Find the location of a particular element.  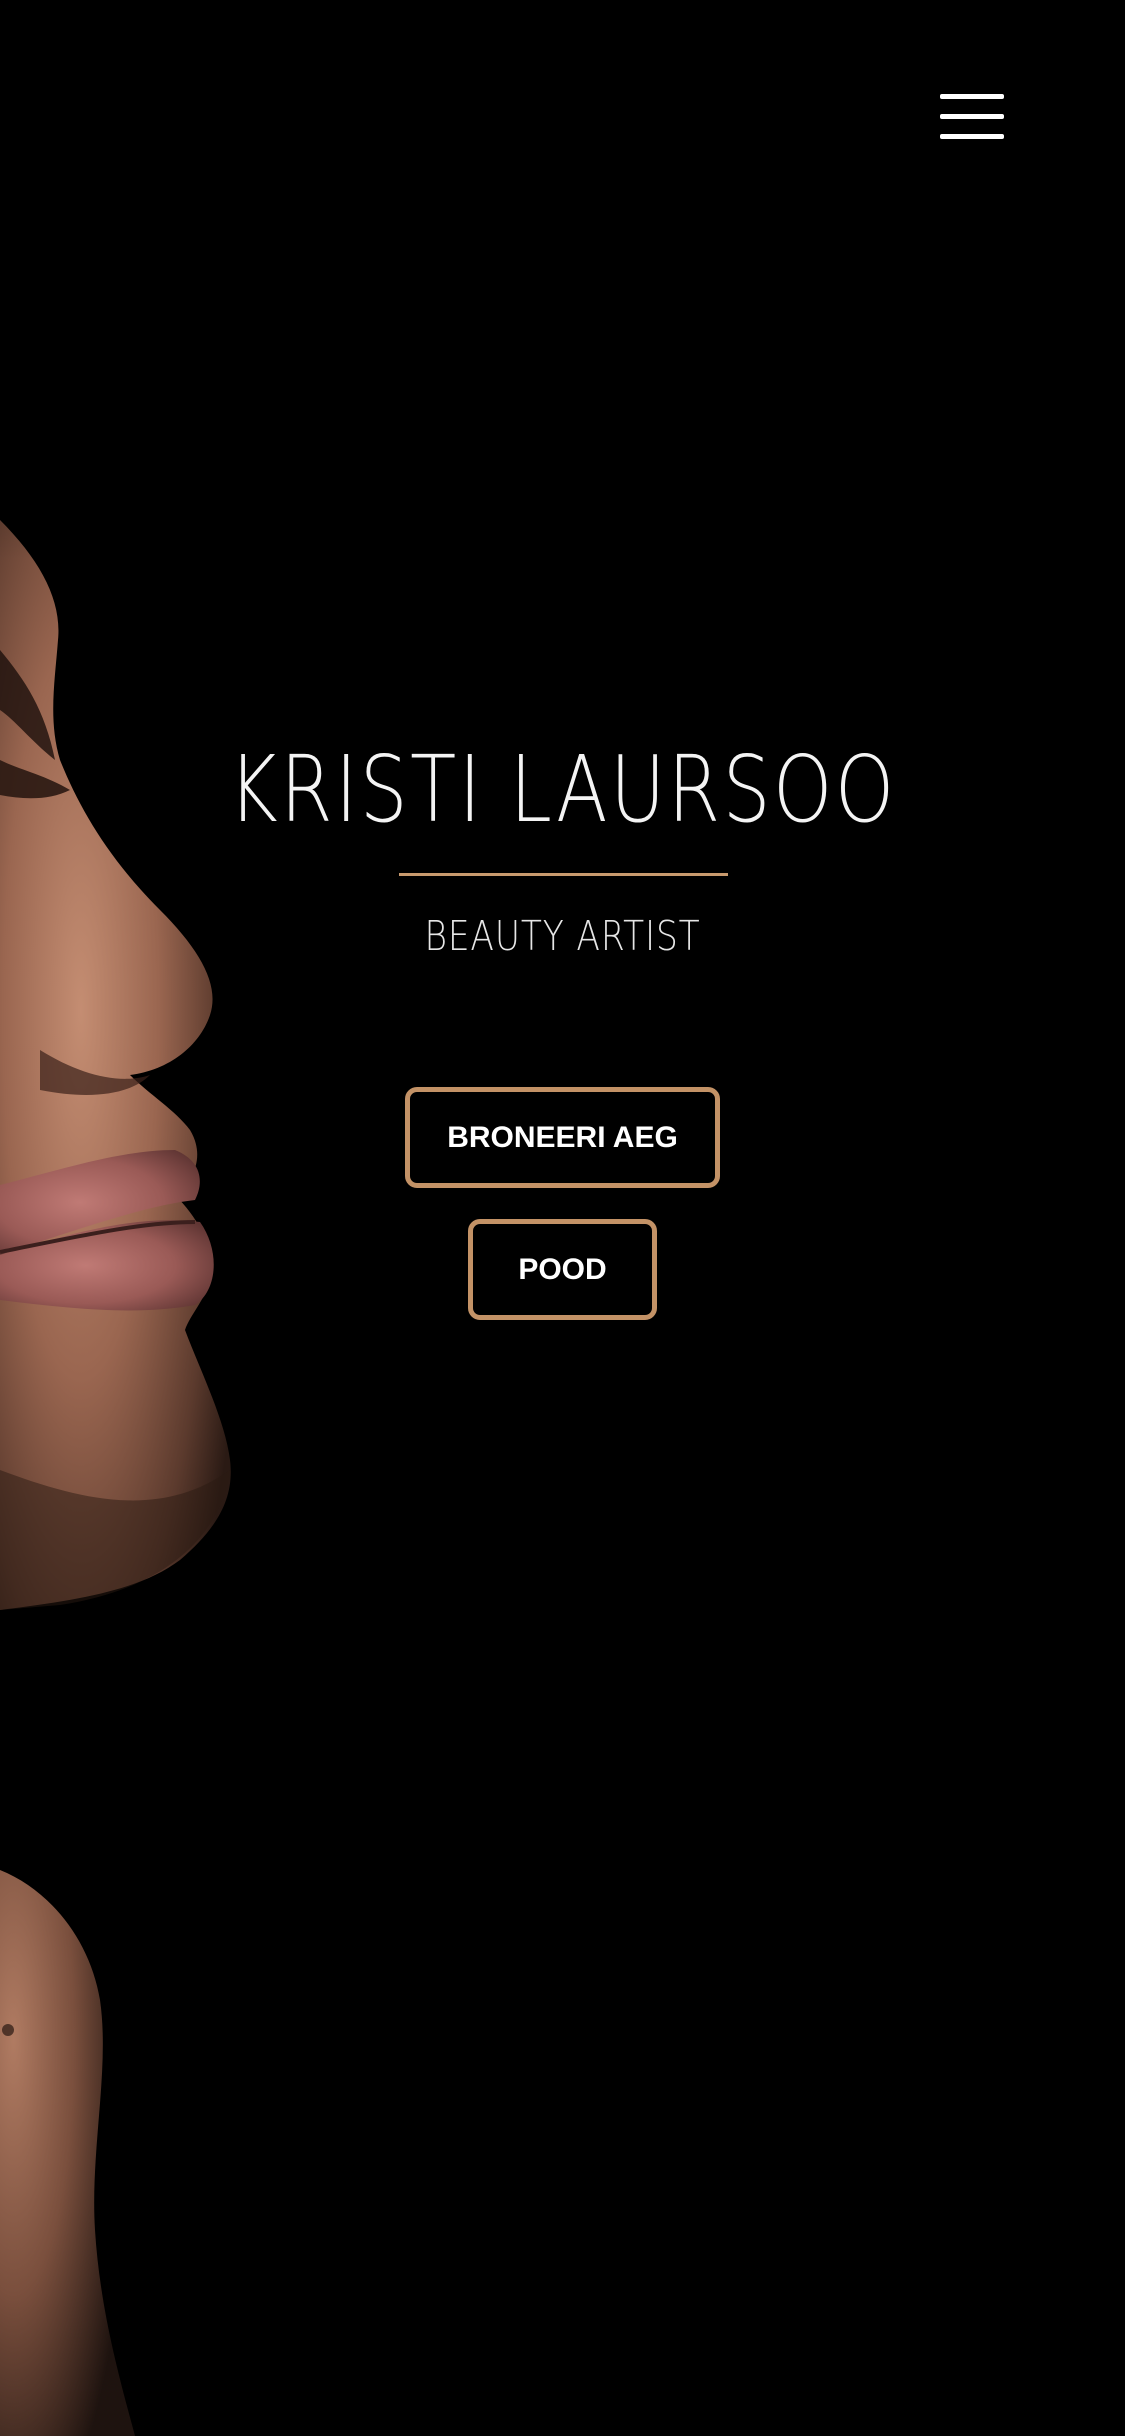

book-appointment-label: BRONEERI AEG is located at coordinates (562, 1137).